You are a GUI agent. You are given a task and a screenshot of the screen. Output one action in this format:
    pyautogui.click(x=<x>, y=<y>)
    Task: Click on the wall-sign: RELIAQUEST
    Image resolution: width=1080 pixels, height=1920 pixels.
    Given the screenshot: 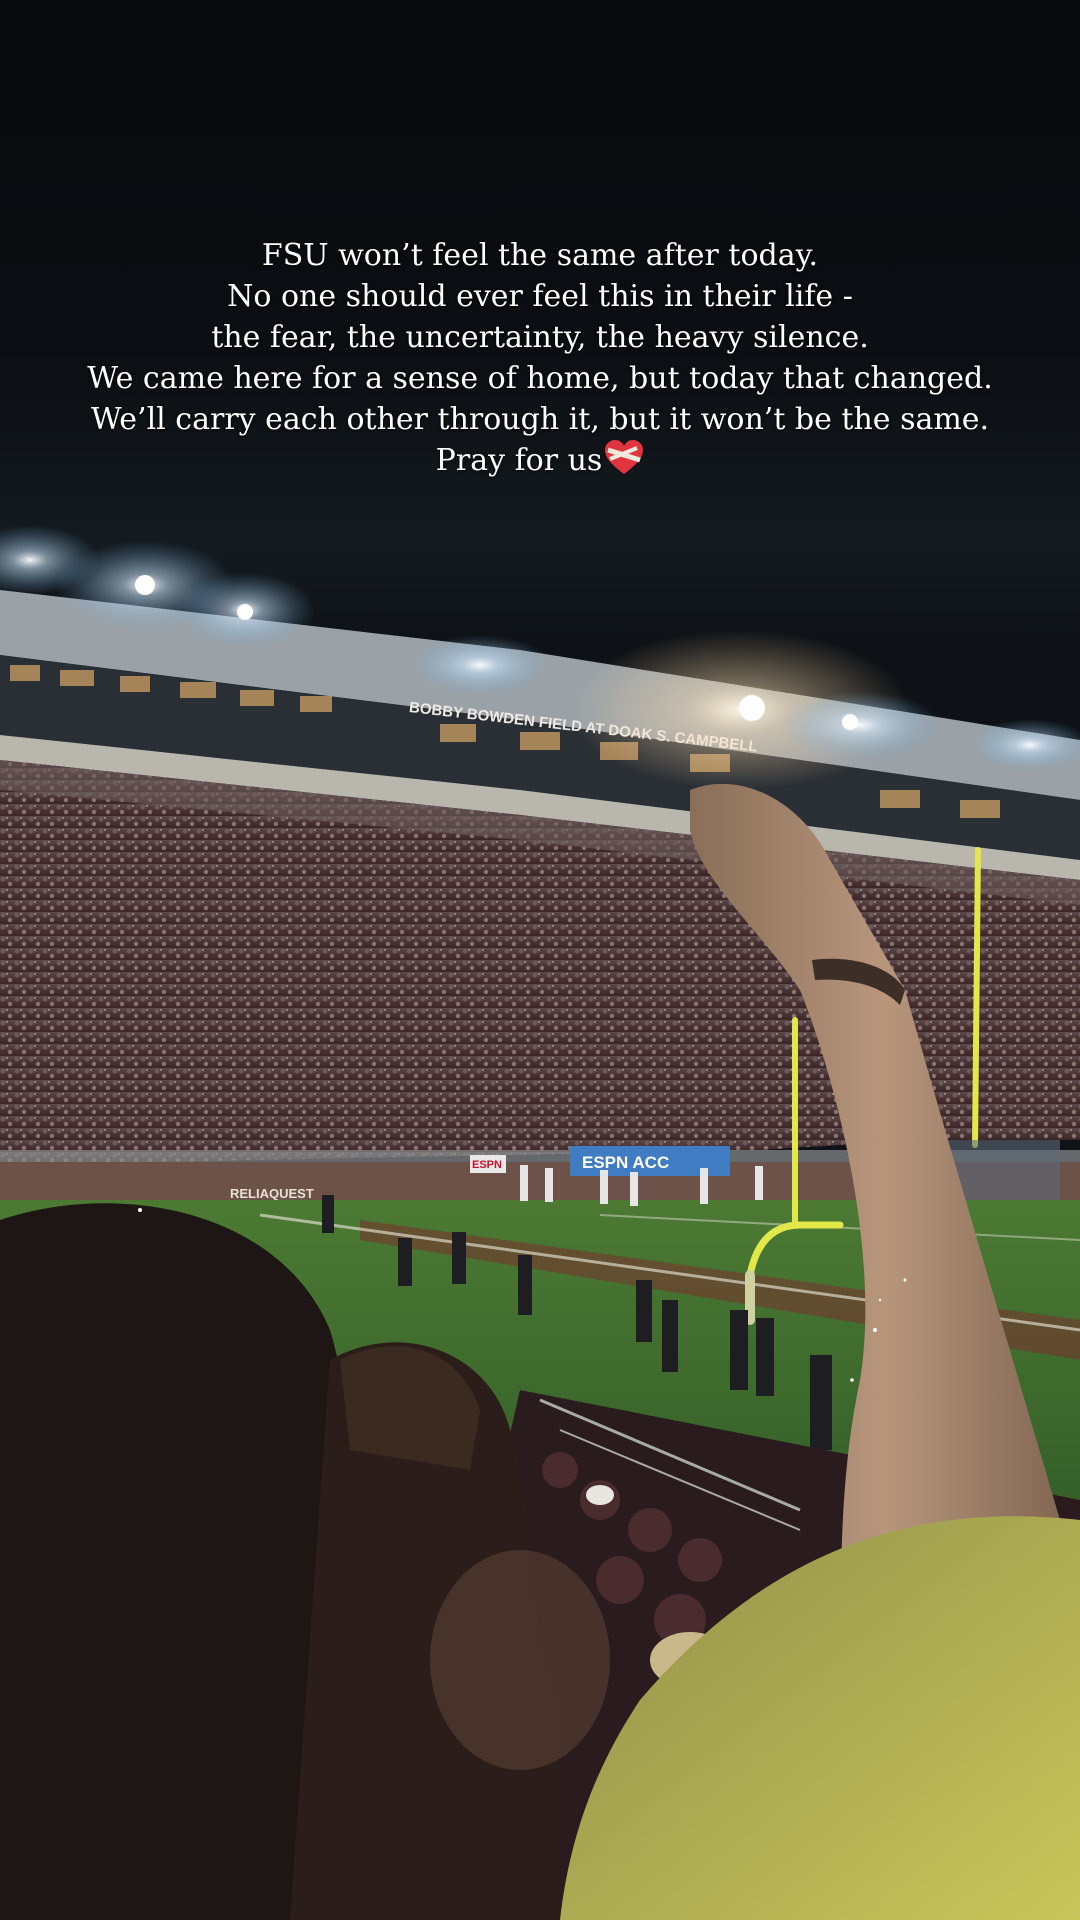 What is the action you would take?
    pyautogui.click(x=272, y=1193)
    